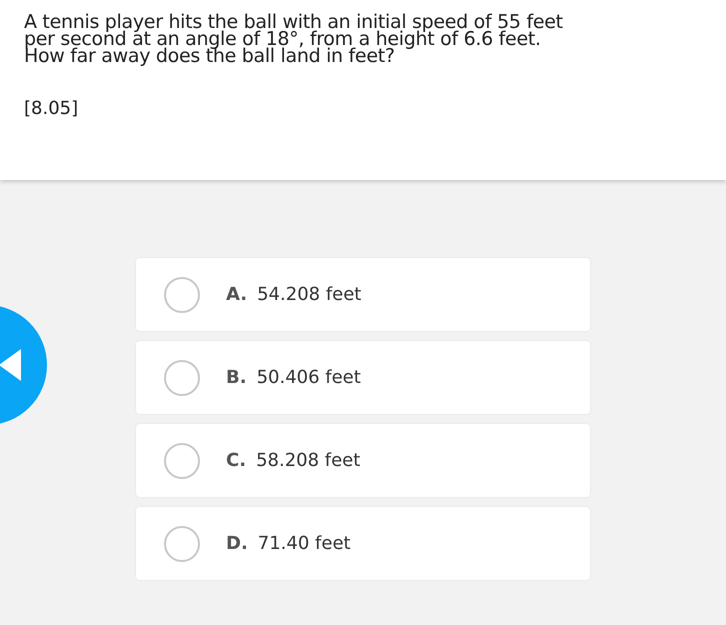 The width and height of the screenshot is (726, 625). I want to click on option-text: 50.406 feet, so click(308, 378).